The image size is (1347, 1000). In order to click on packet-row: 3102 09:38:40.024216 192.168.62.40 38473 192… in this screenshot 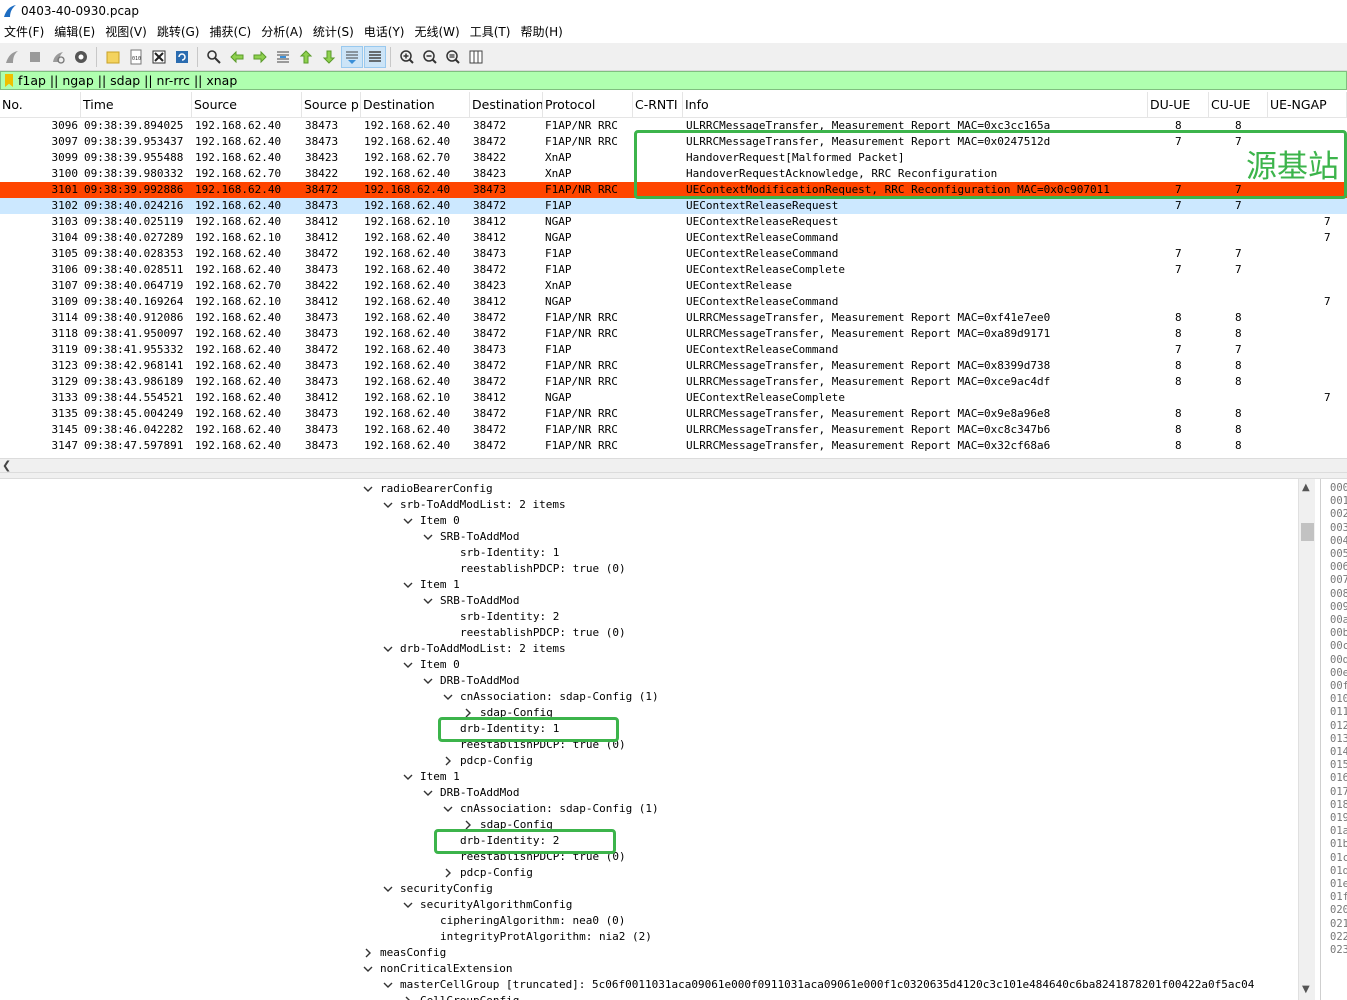, I will do `click(673, 206)`.